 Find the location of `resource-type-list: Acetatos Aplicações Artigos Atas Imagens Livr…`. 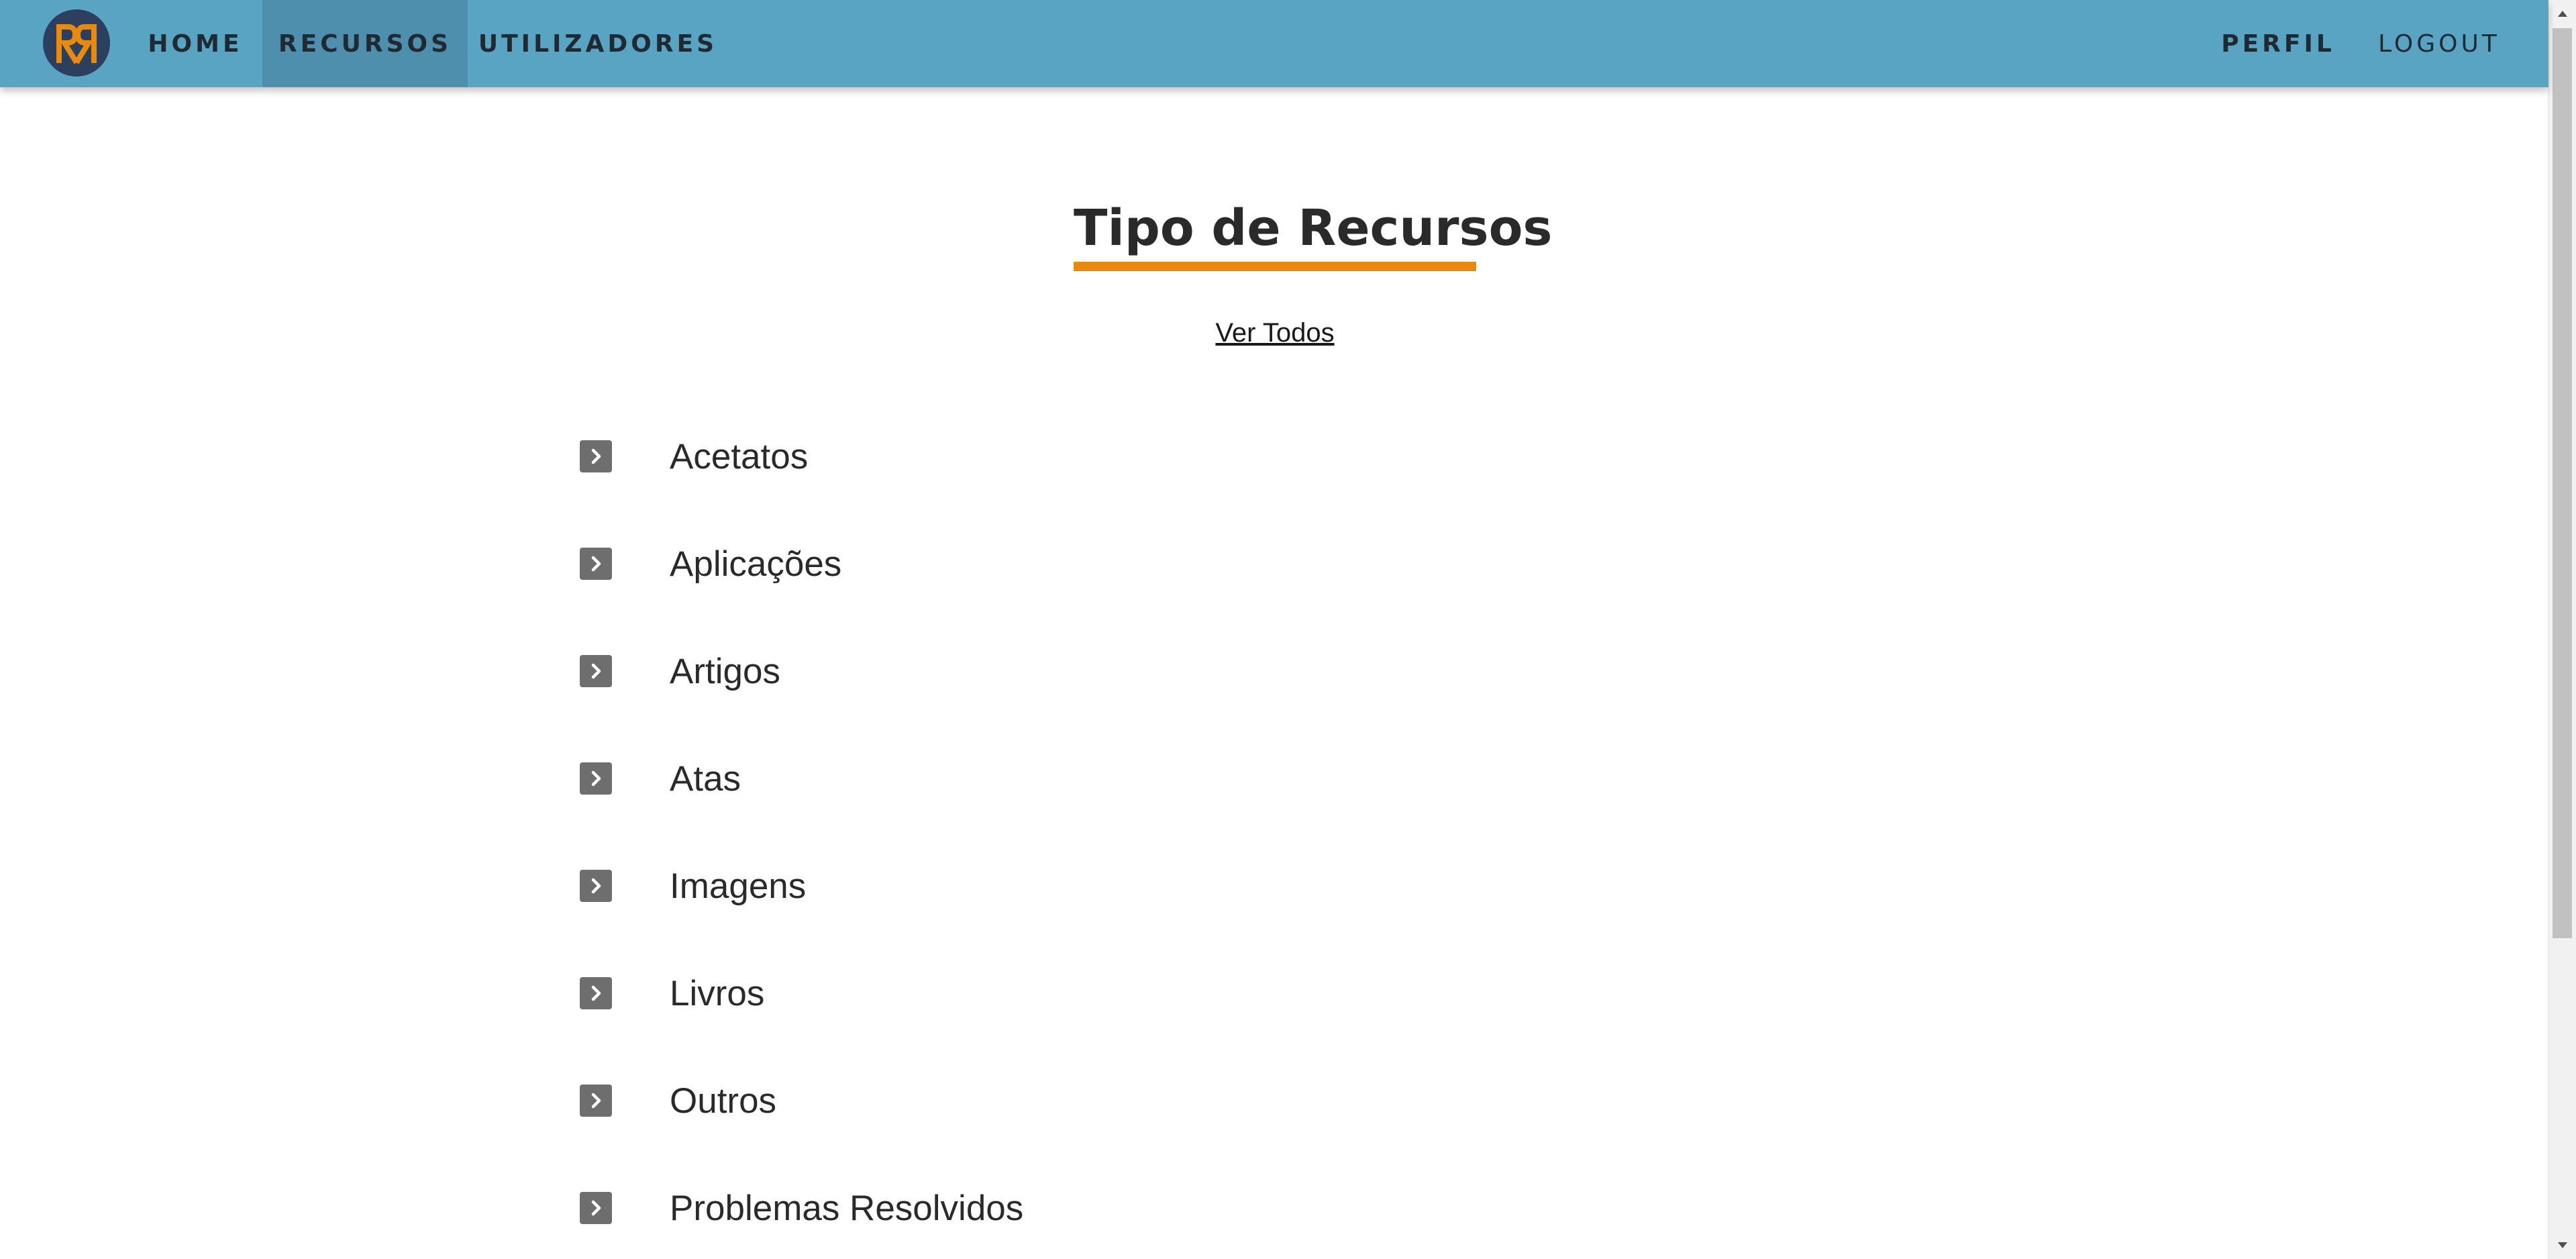

resource-type-list: Acetatos Aplicações Artigos Atas Imagens Livr… is located at coordinates (800, 831).